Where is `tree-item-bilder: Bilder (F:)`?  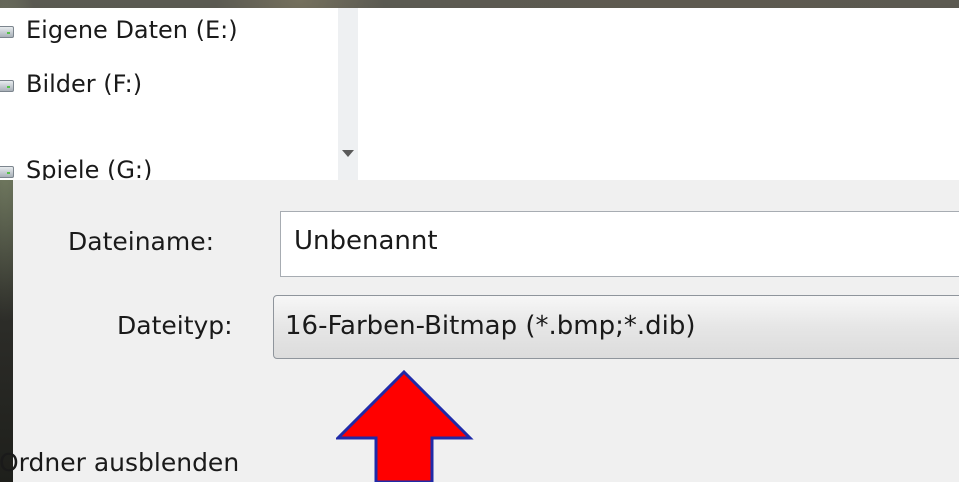
tree-item-bilder: Bilder (F:) is located at coordinates (71, 84).